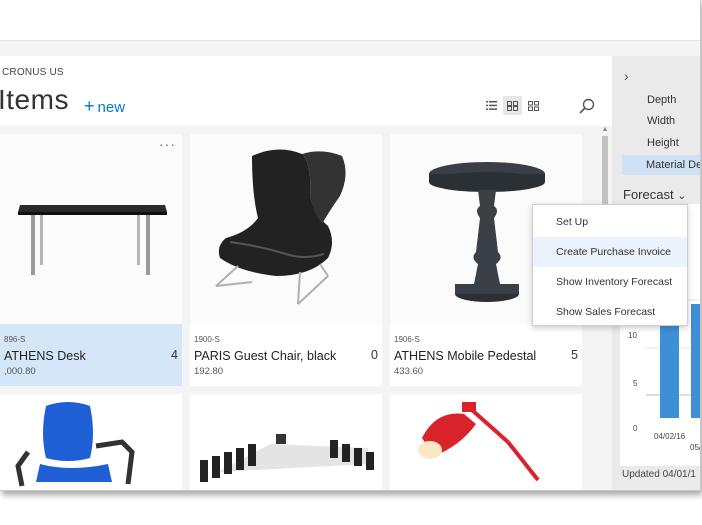  I want to click on item-tile-info: 1906-S ATHENS Mobile Pedestal 433.60 5, so click(486, 355).